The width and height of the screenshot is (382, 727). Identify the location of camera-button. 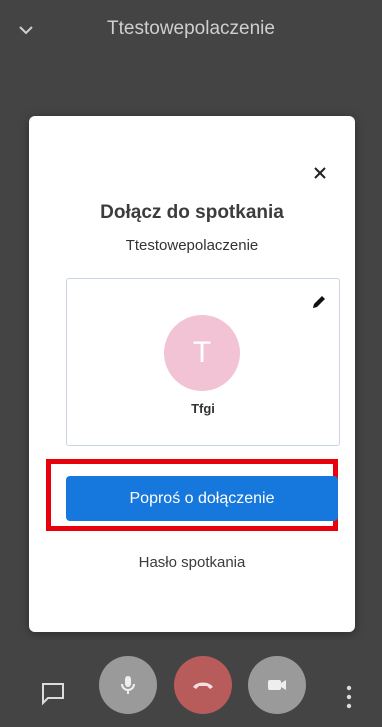
(277, 685).